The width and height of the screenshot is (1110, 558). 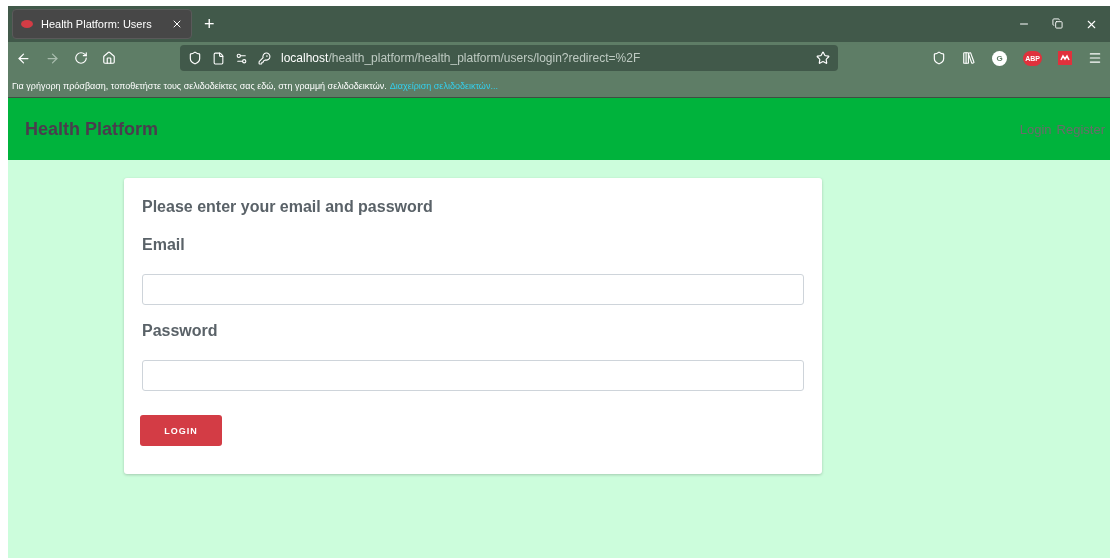 What do you see at coordinates (264, 58) in the screenshot?
I see `key-icon` at bounding box center [264, 58].